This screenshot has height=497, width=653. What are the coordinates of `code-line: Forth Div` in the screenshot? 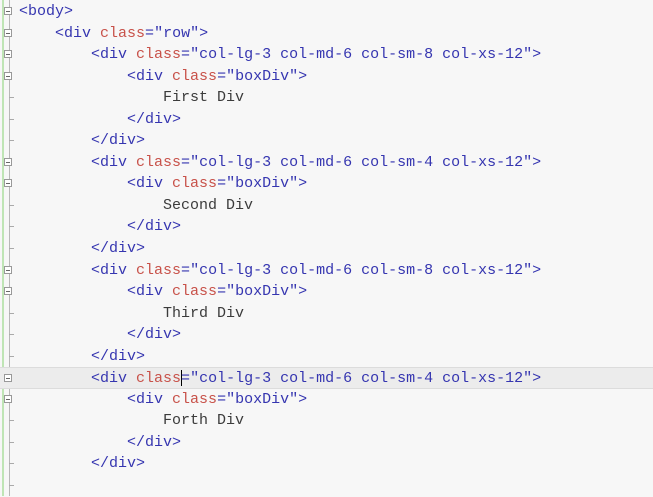 It's located at (326, 421).